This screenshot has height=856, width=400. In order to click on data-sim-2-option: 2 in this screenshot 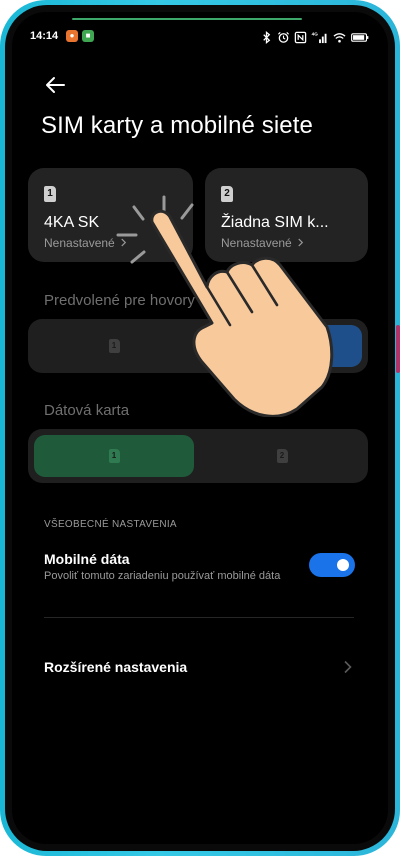, I will do `click(282, 456)`.